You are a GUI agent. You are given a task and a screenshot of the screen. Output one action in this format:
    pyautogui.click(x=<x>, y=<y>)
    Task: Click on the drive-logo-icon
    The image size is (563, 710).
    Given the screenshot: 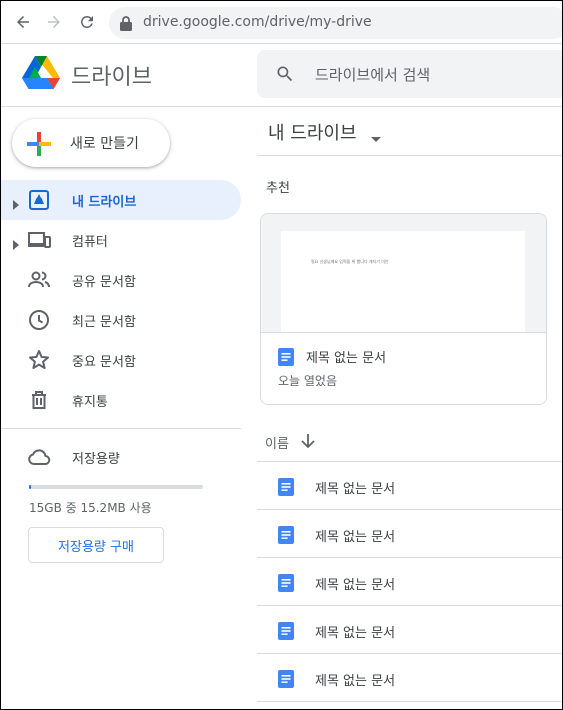 What is the action you would take?
    pyautogui.click(x=41, y=75)
    